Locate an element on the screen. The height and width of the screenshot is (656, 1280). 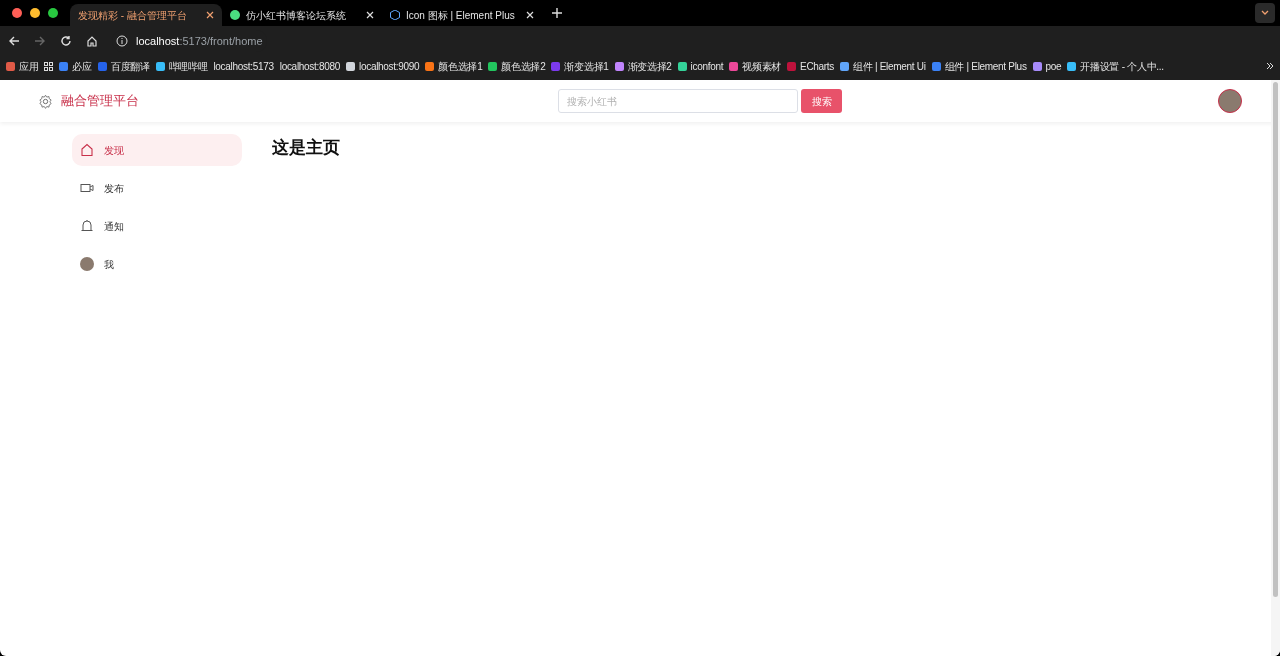
minimize-window-icon is located at coordinates (35, 13).